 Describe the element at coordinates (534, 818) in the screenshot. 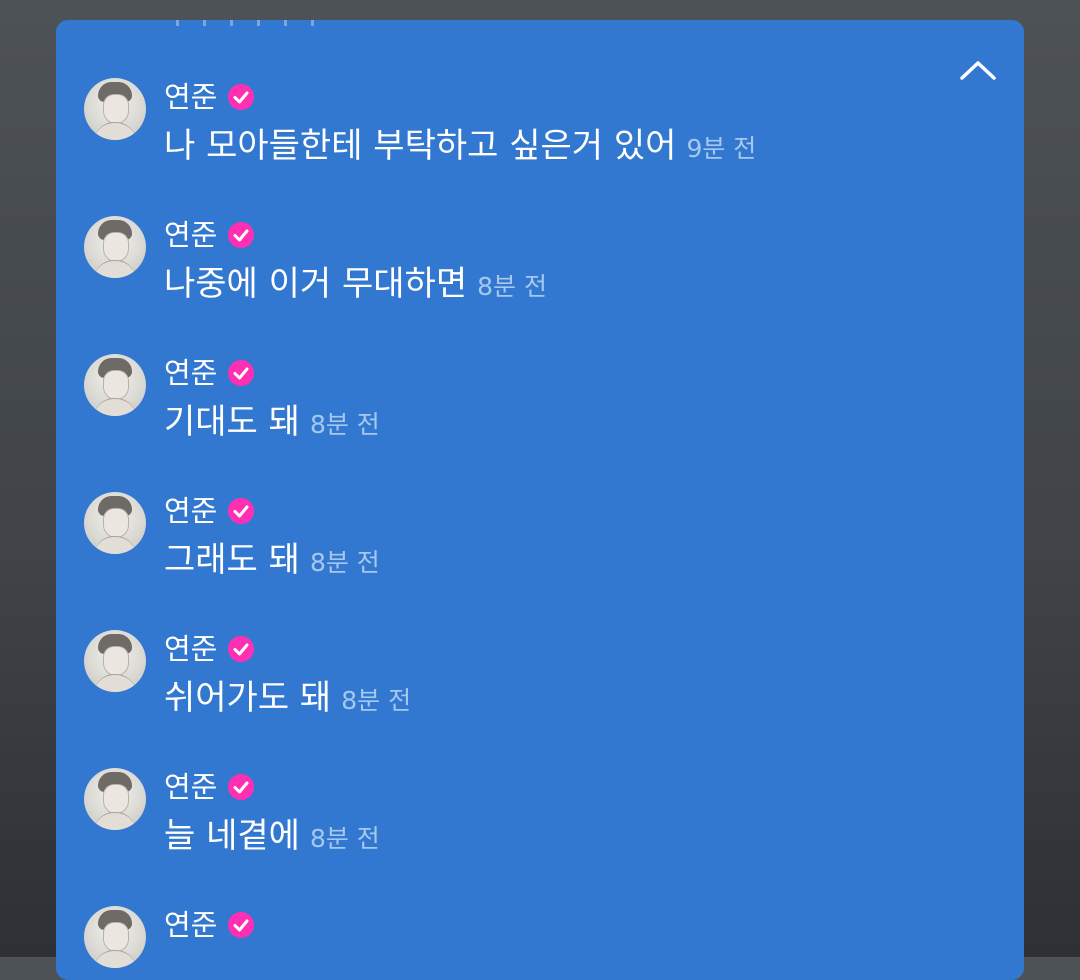

I see `chat-message: 연준 늘 네곁에 8분 전` at that location.